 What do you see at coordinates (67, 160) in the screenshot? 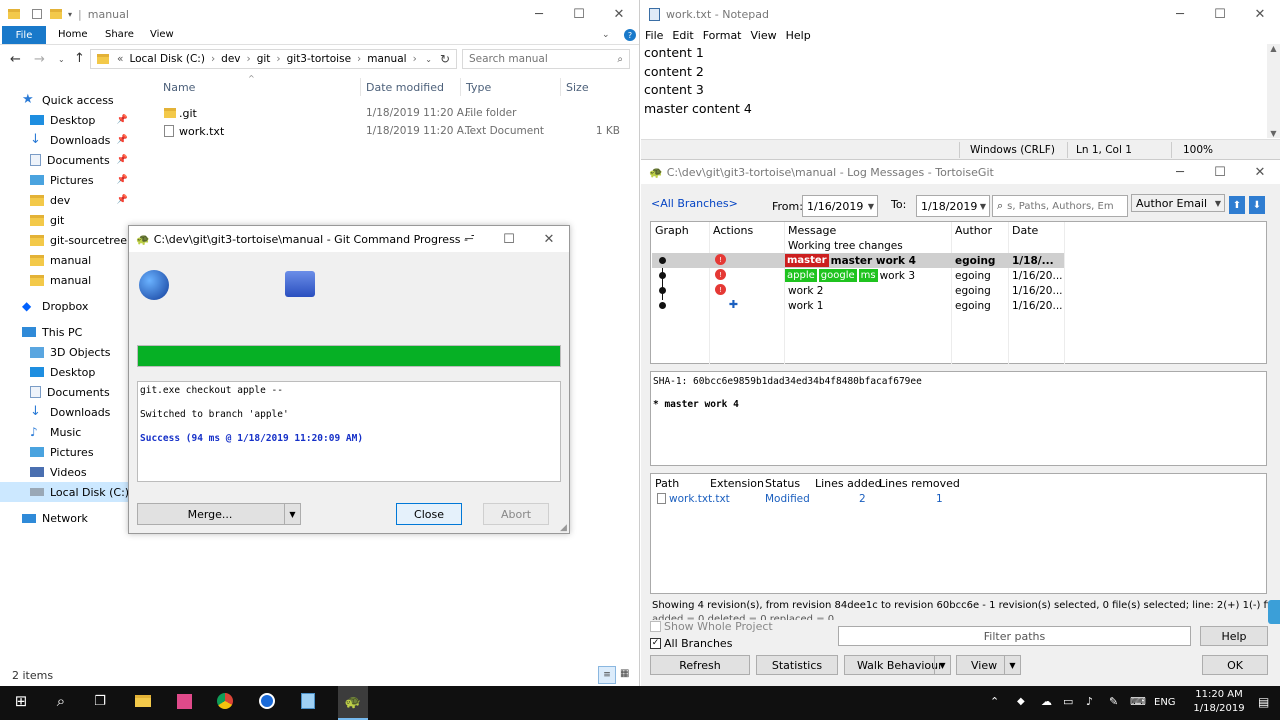
I see `nav-quick-documents: Documents 📌` at bounding box center [67, 160].